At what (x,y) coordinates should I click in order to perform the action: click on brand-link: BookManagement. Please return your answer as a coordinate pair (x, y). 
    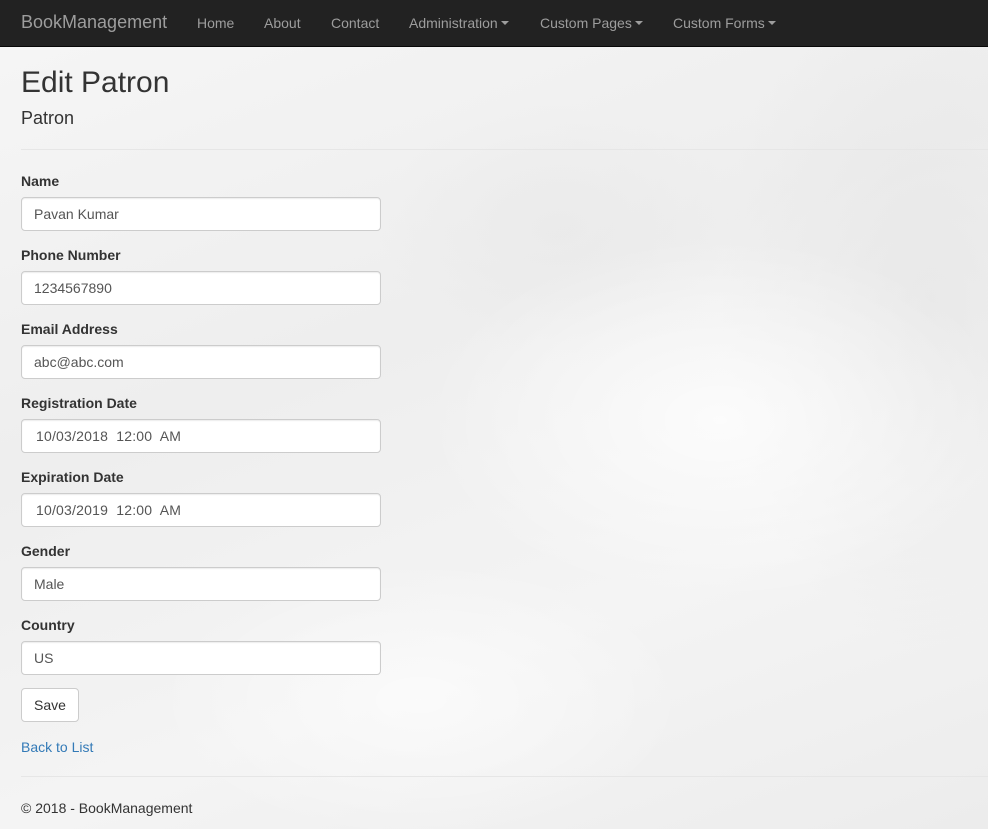
    Looking at the image, I should click on (94, 22).